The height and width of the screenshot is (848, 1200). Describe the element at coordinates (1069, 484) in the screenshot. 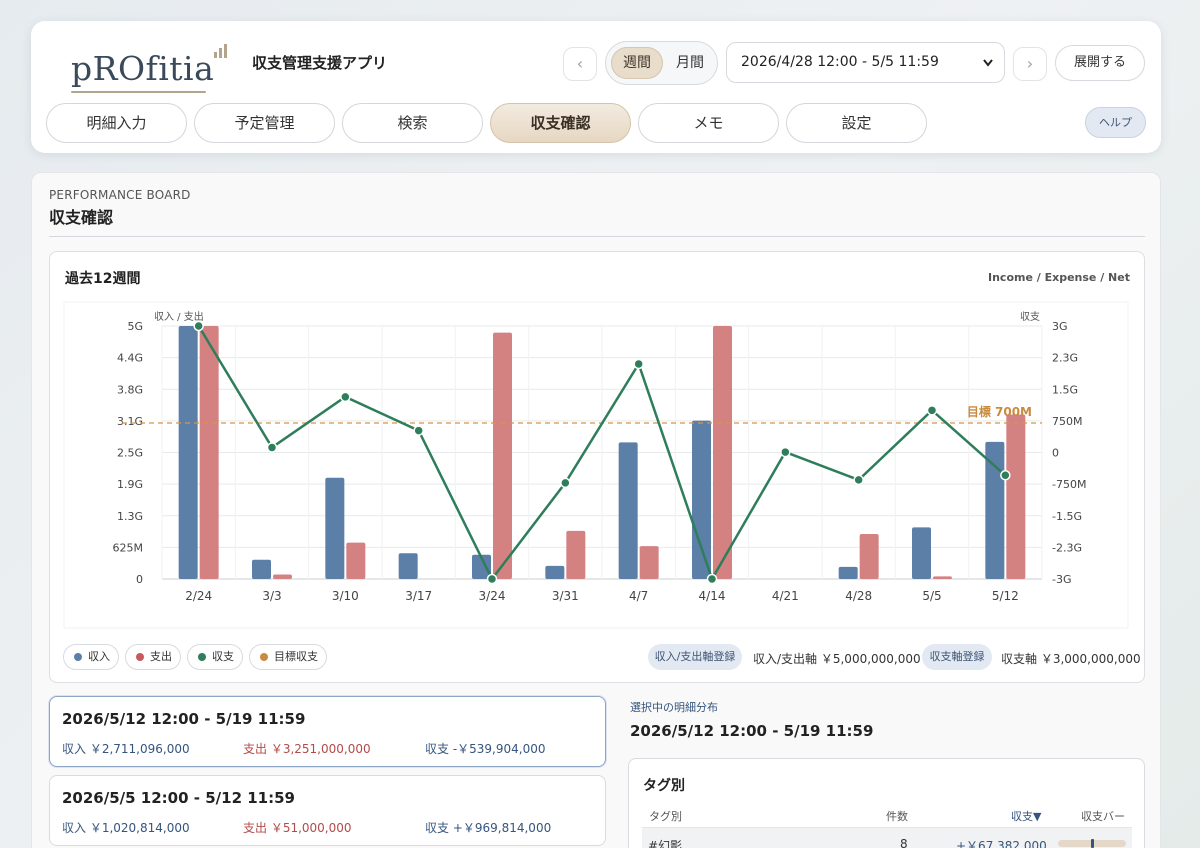

I see `right-tick-label: -750M` at that location.